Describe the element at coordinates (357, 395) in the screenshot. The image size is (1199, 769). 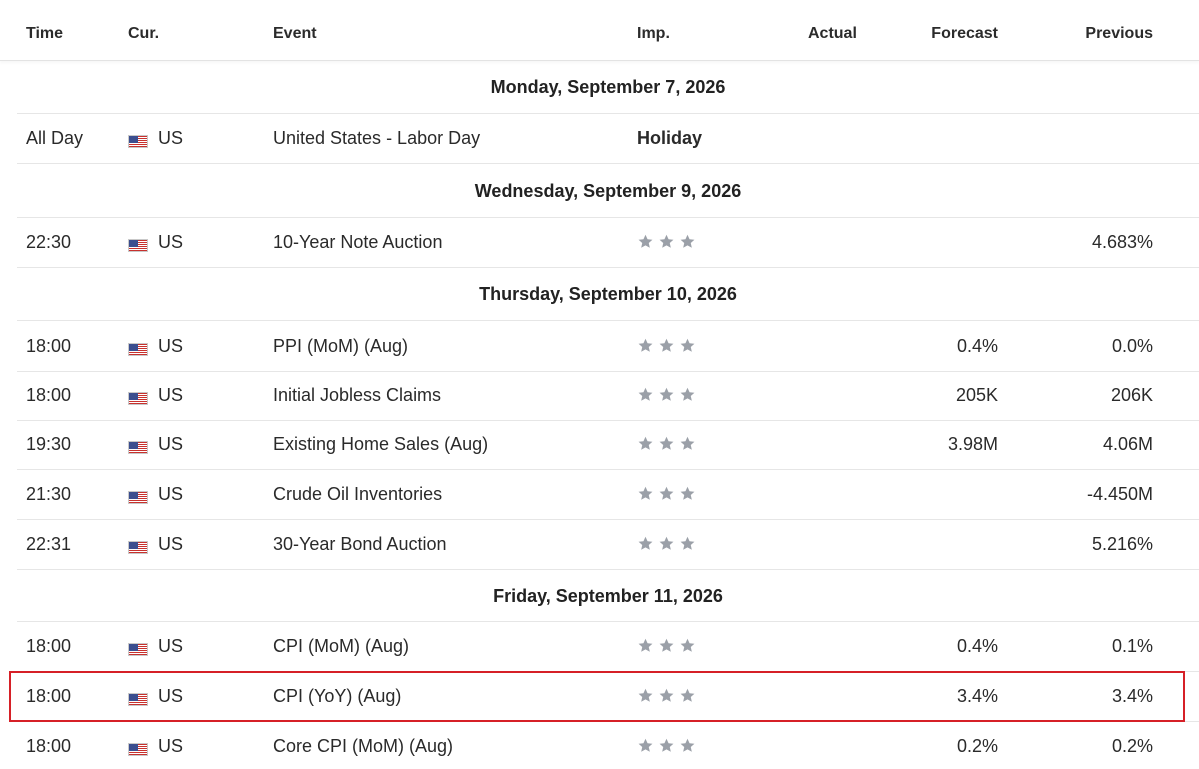
I see `event-name: Initial Jobless Claims` at that location.